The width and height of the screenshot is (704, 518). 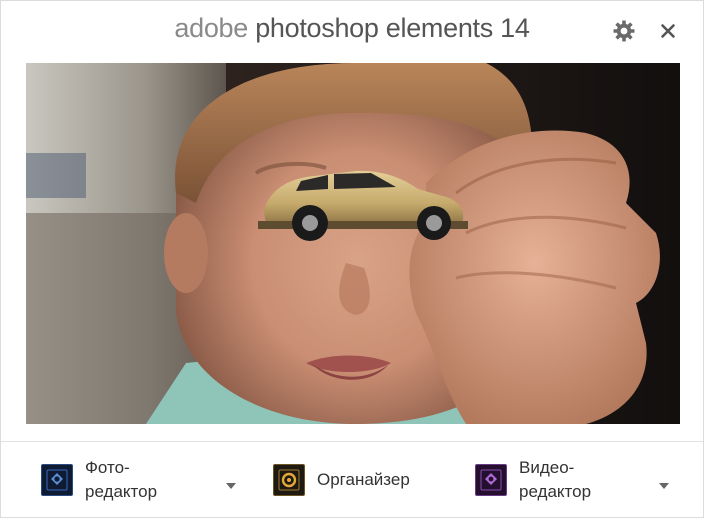 I want to click on photo-editor-label-line1: Фото-, so click(x=107, y=467).